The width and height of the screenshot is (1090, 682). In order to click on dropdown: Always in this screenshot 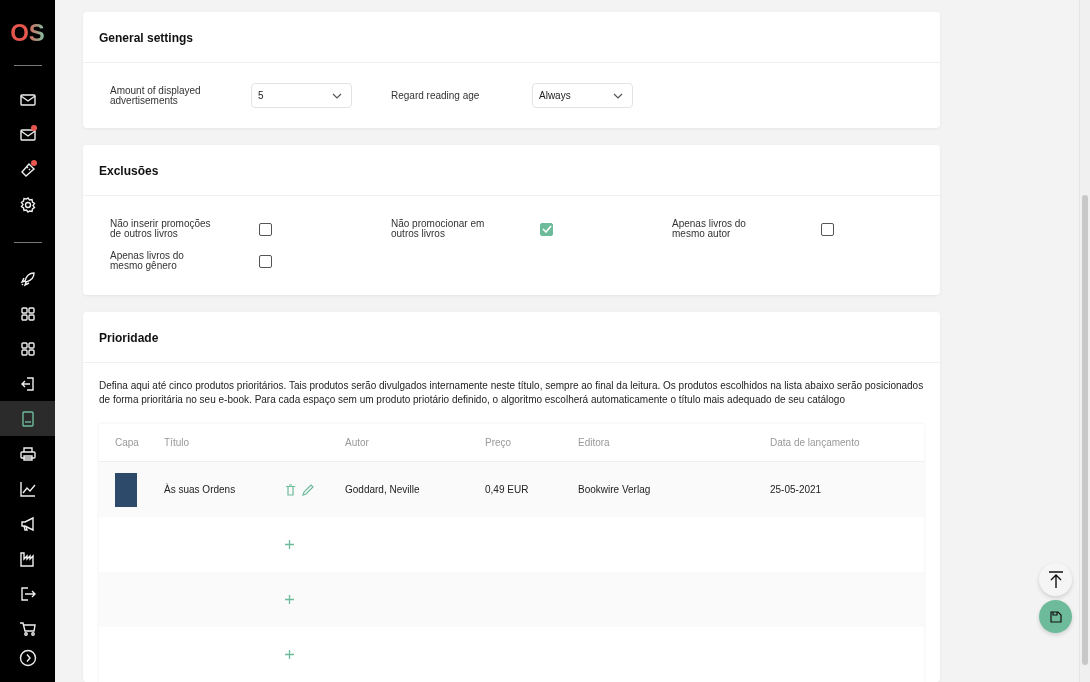, I will do `click(582, 95)`.